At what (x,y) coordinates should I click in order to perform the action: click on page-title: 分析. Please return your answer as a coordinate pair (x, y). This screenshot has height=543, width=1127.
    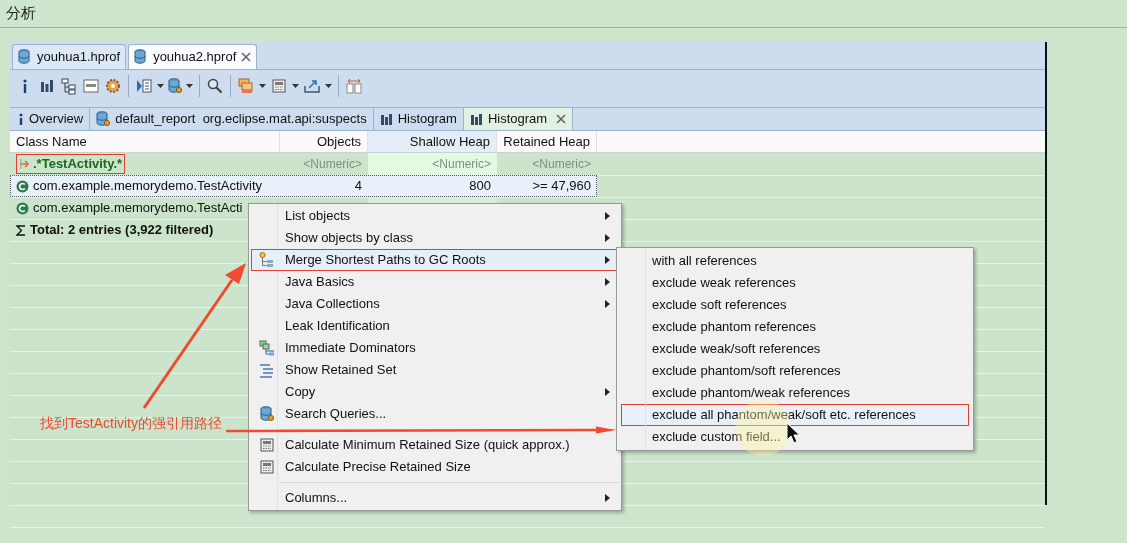
    Looking at the image, I should click on (21, 13).